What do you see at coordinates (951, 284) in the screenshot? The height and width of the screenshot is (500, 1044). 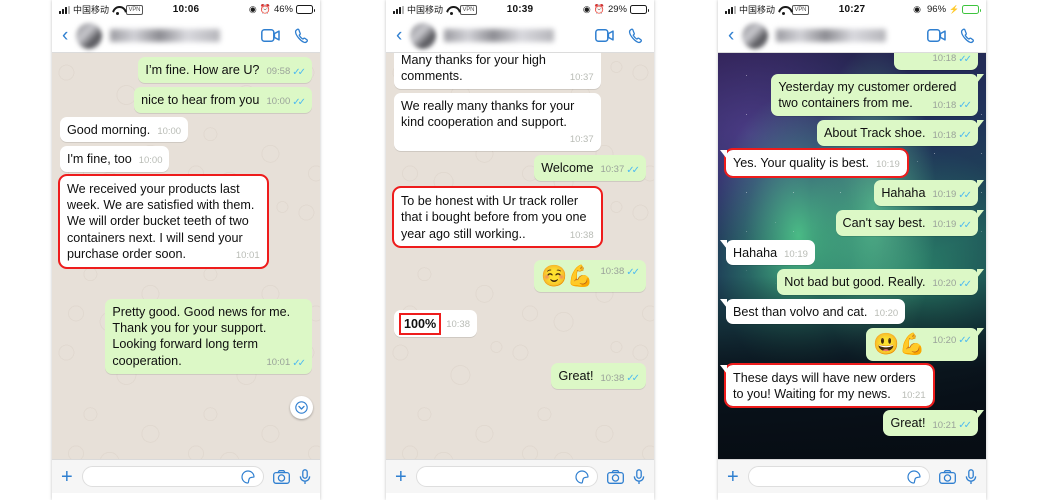 I see `message-meta: 10:20 ✓✓` at bounding box center [951, 284].